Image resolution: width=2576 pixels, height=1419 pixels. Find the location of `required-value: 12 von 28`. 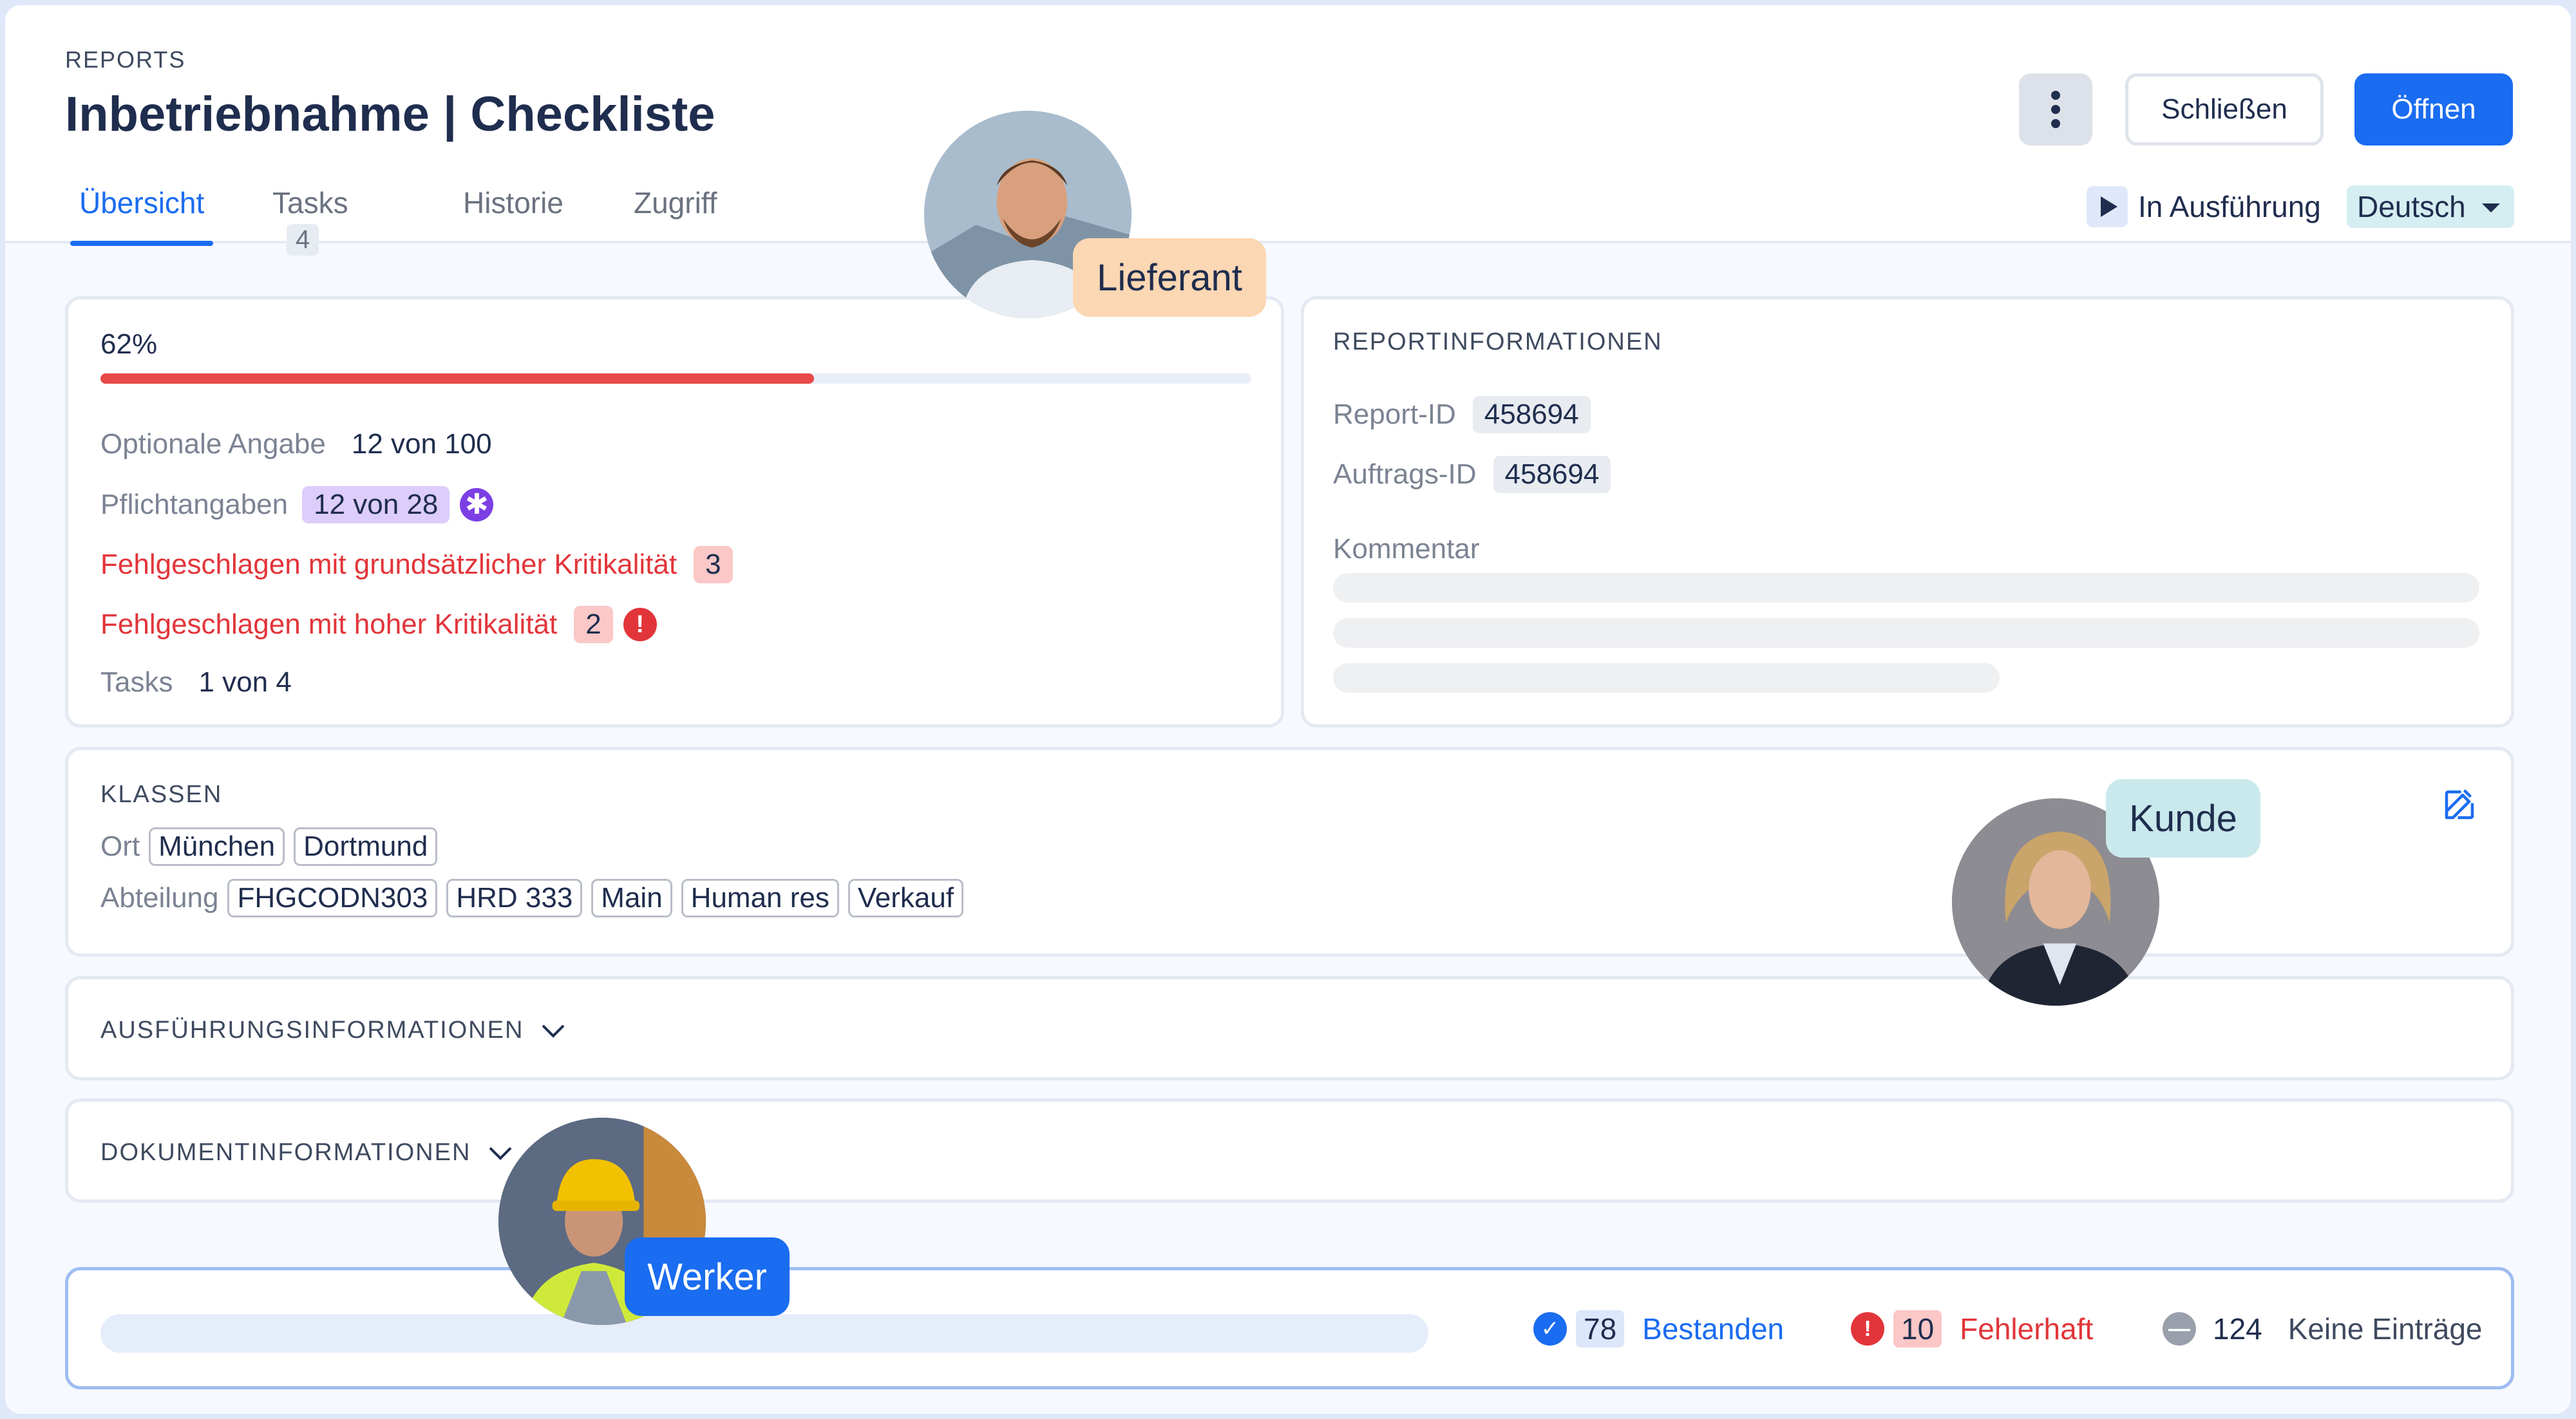

required-value: 12 von 28 is located at coordinates (376, 504).